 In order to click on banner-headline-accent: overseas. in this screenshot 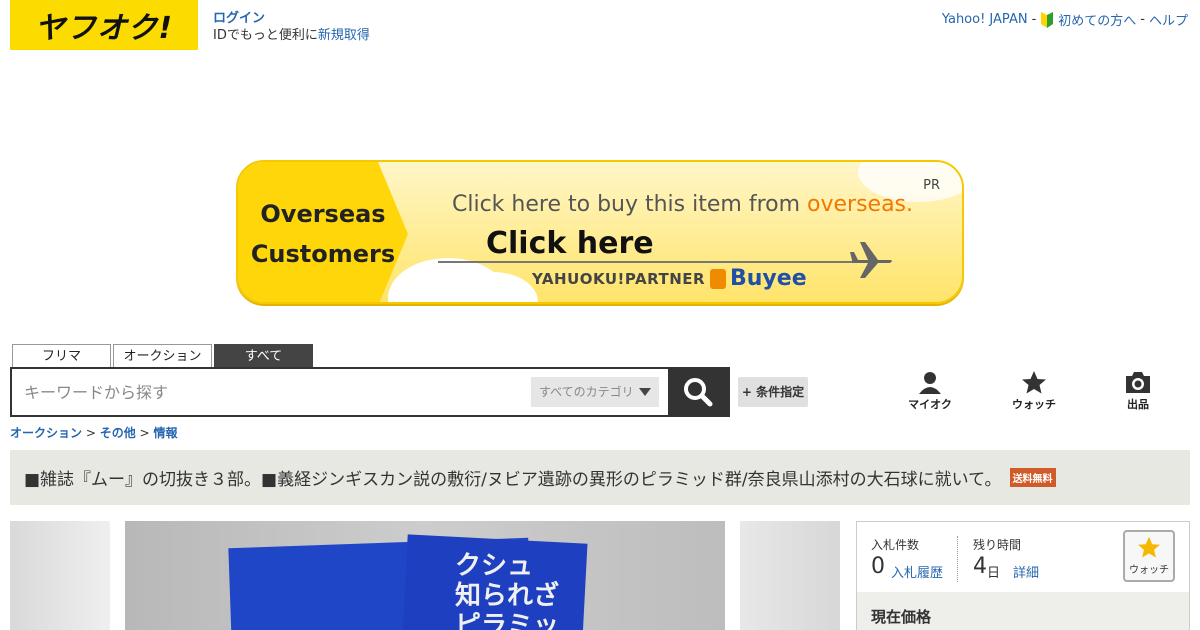, I will do `click(860, 204)`.